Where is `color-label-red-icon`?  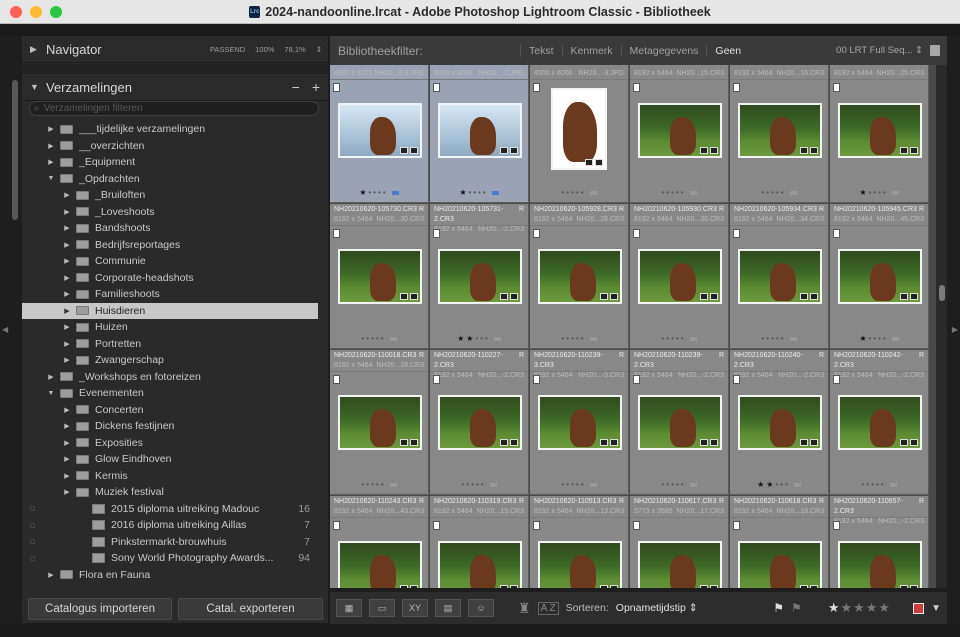 color-label-red-icon is located at coordinates (919, 608).